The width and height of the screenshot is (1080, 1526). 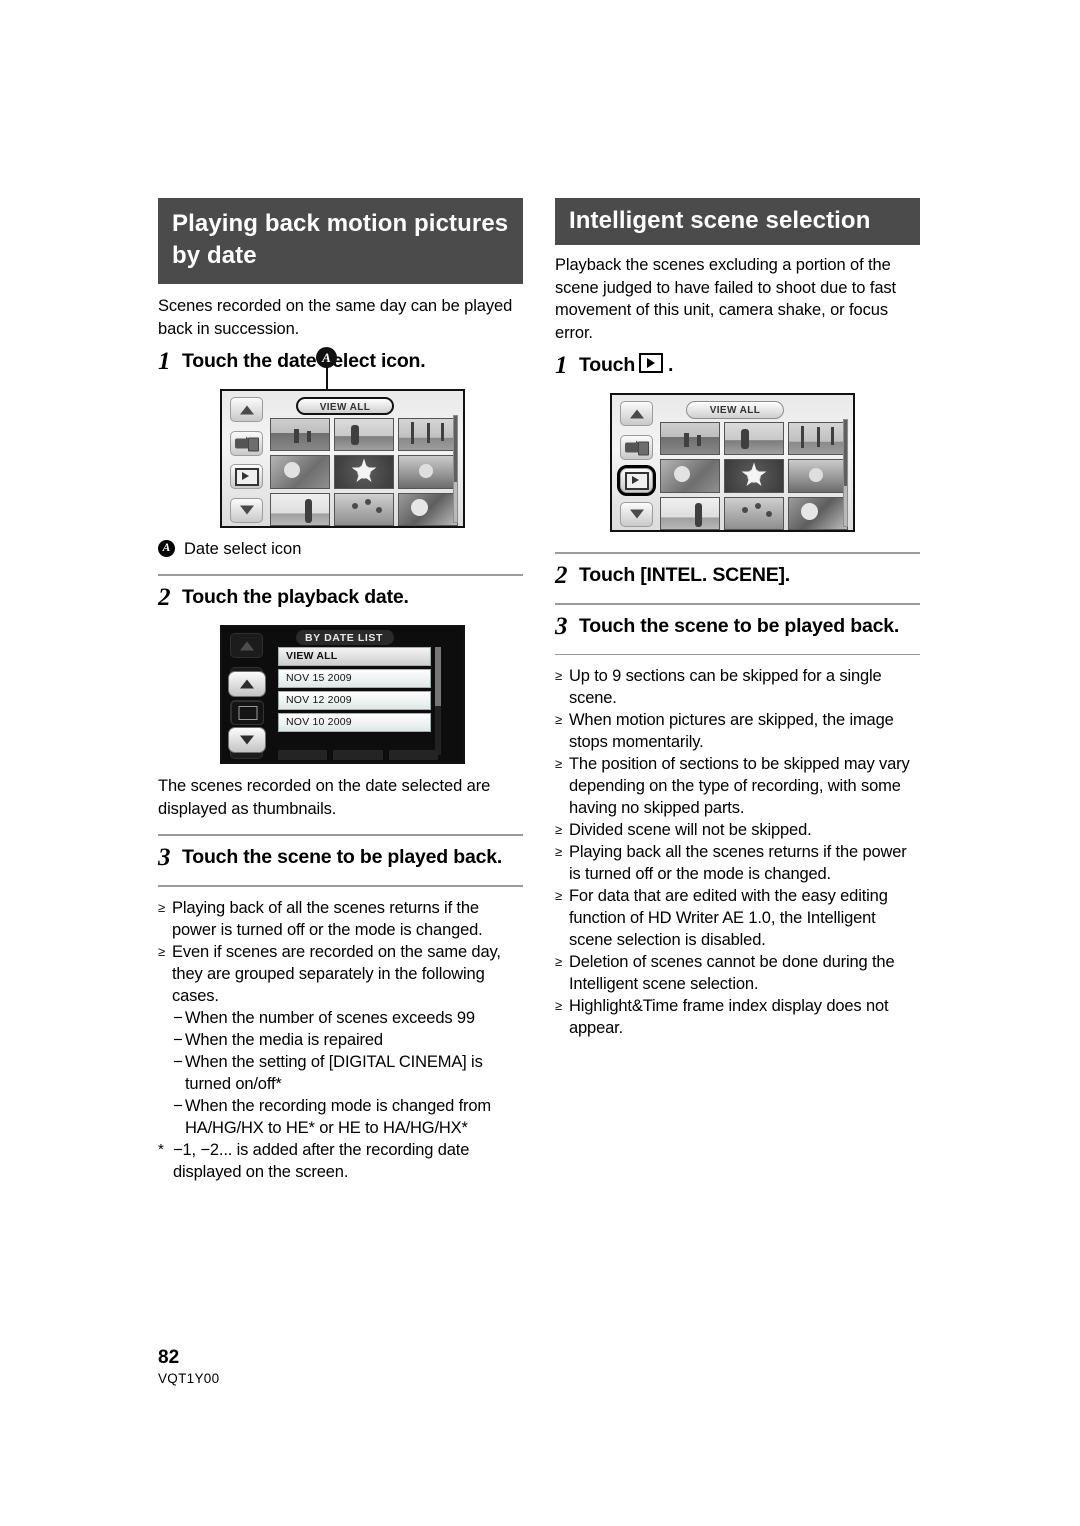 I want to click on lcd-control-rail, so click(x=247, y=460).